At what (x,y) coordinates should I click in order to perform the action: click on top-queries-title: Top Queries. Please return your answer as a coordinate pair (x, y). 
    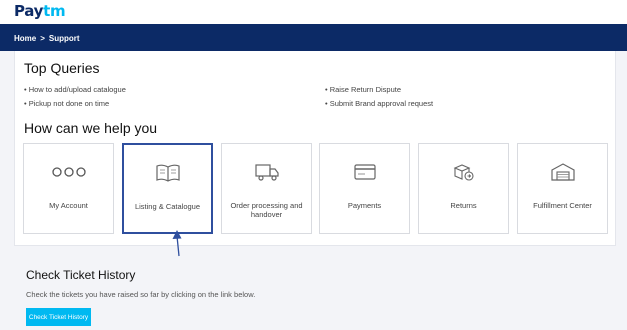
    Looking at the image, I should click on (62, 68).